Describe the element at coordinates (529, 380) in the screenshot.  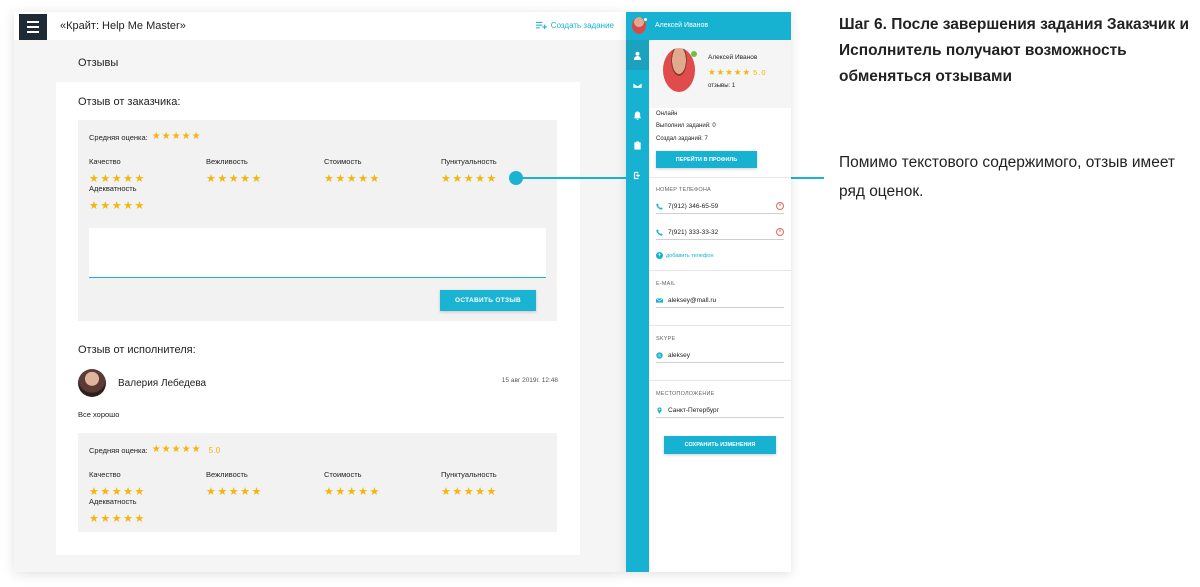
I see `review-date: 15 авг 2019г. 12:48` at that location.